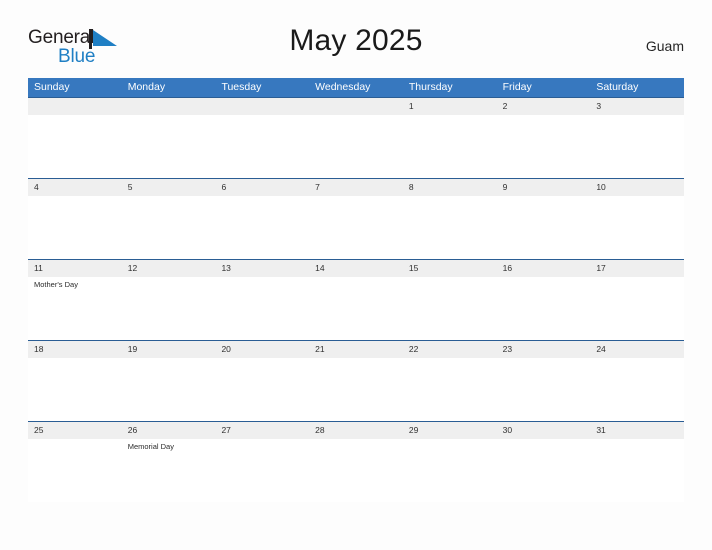 Image resolution: width=712 pixels, height=550 pixels. Describe the element at coordinates (75, 268) in the screenshot. I see `day-number: 11` at that location.